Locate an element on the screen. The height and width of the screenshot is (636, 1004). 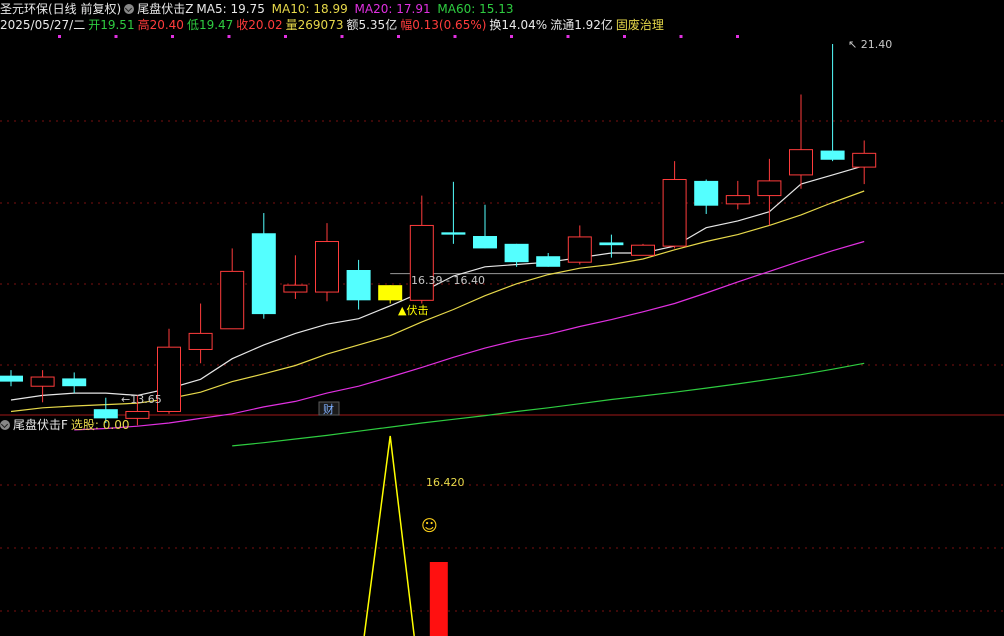
sub-header: 尾盘伏击F 选股: 0.00 is located at coordinates (66, 425).